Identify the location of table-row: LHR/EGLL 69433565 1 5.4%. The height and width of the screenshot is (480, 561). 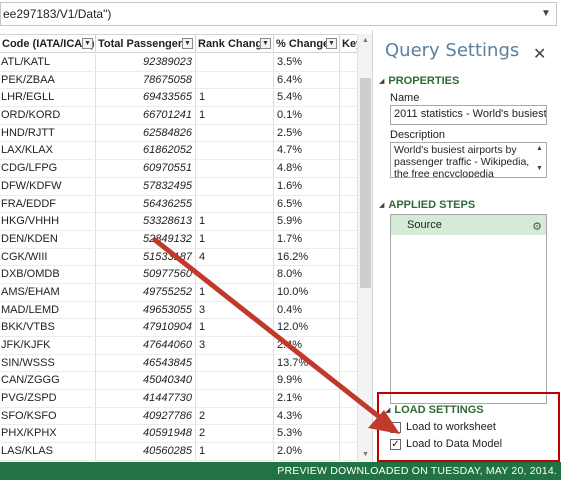
(180, 98).